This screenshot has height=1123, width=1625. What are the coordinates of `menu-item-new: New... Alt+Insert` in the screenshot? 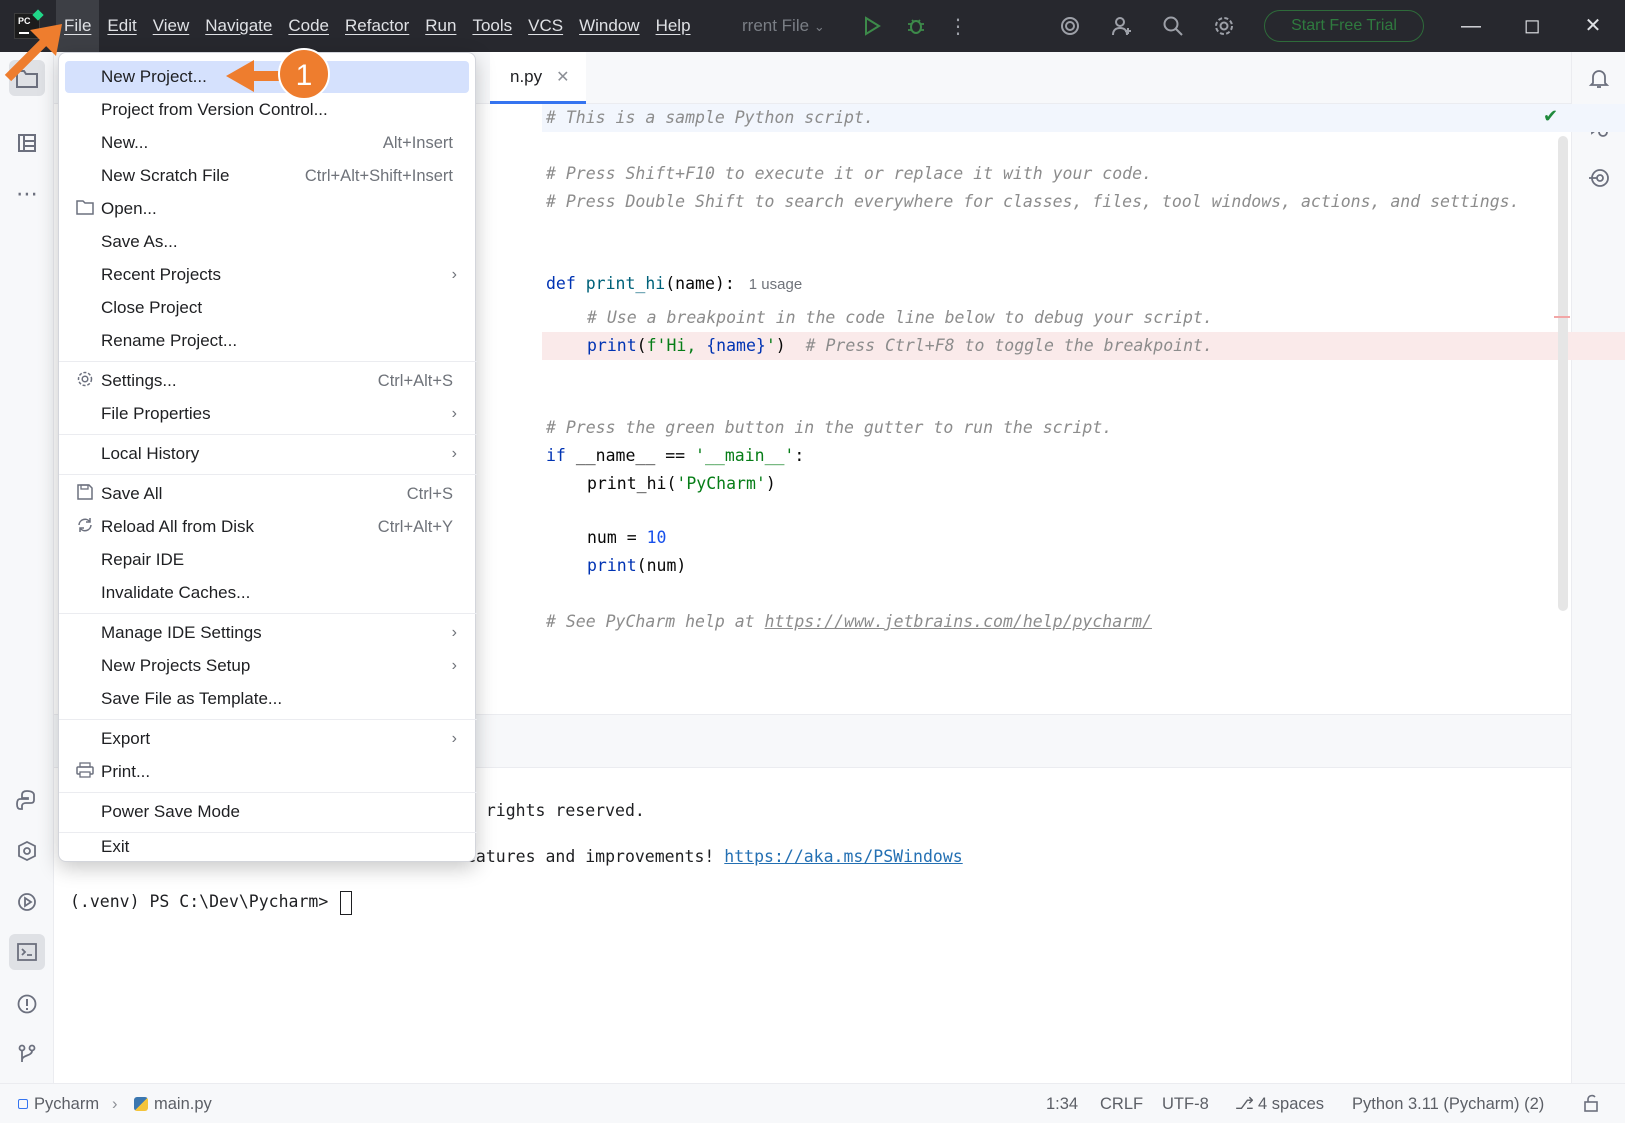 It's located at (267, 143).